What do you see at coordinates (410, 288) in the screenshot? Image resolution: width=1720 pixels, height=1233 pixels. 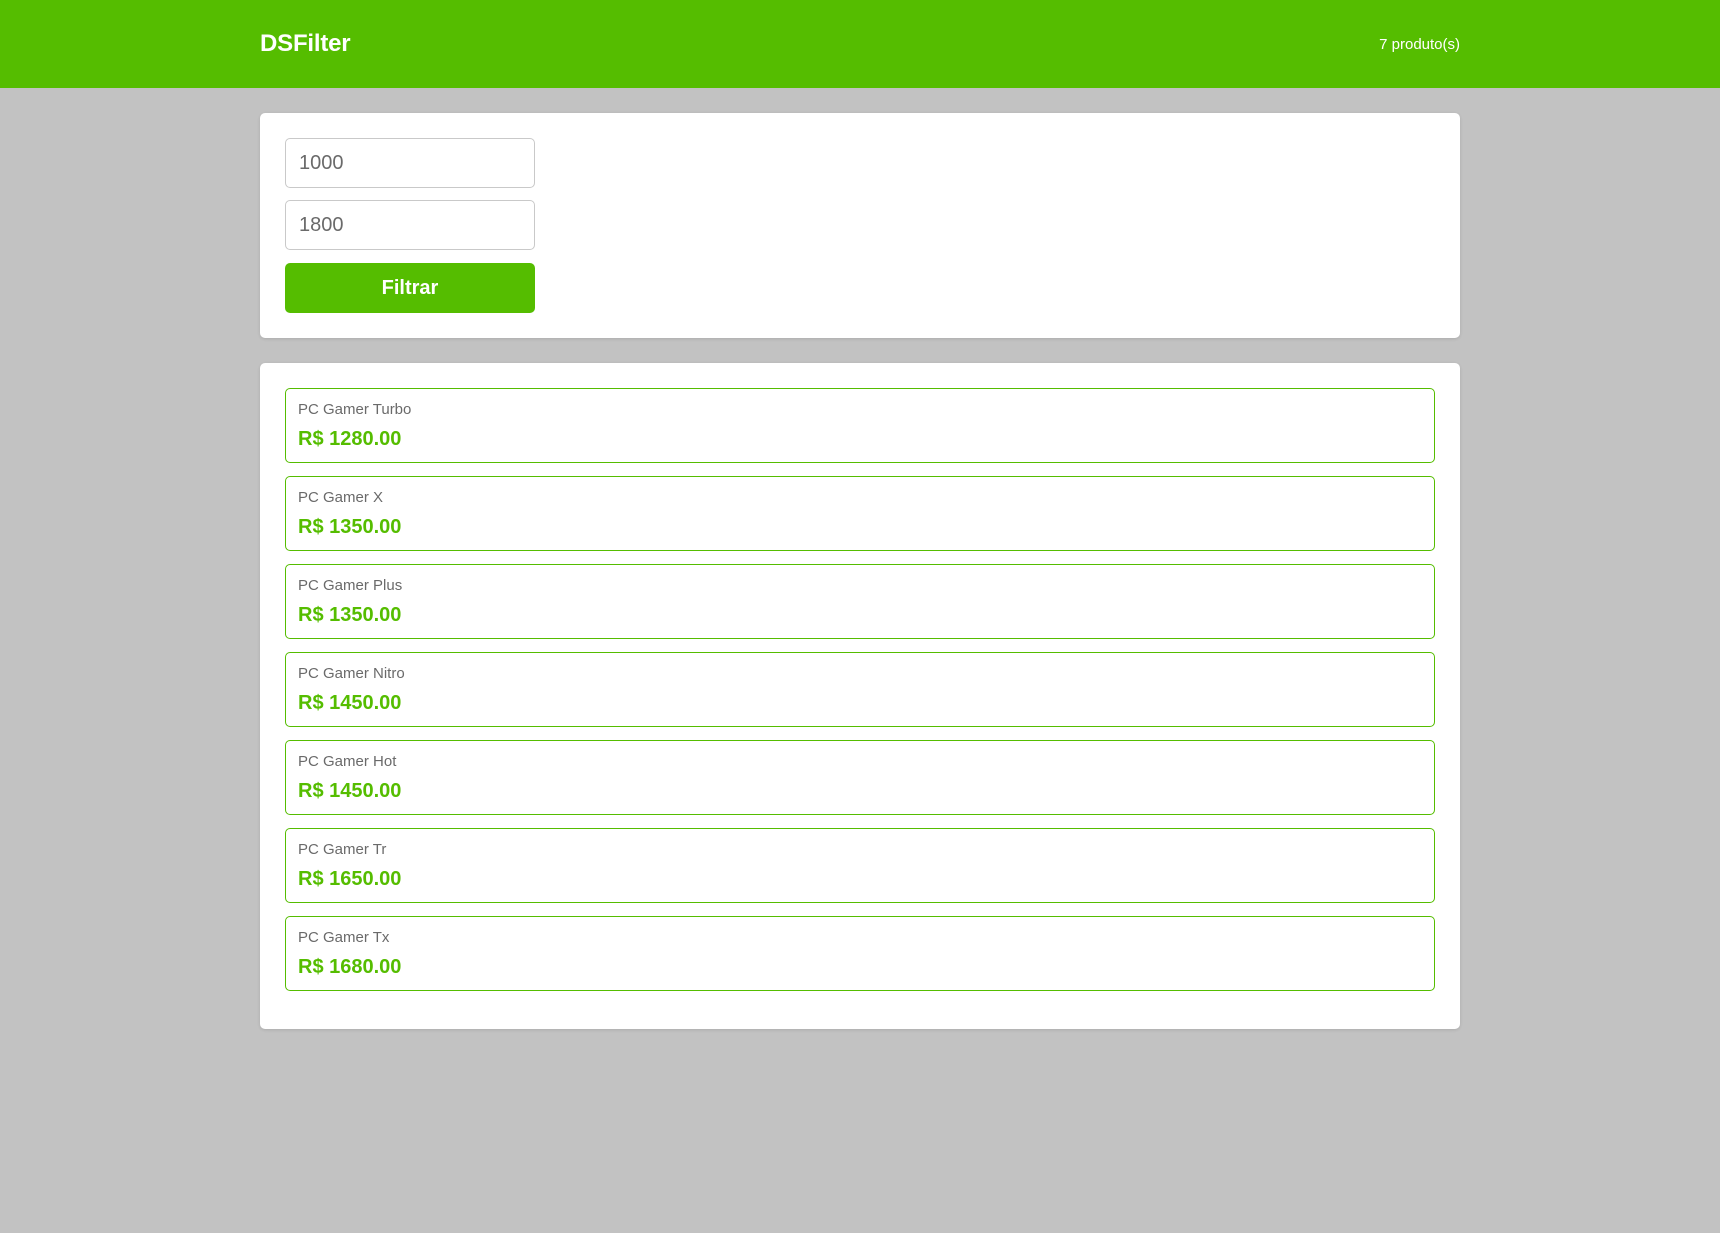 I see `filter-button: Filtrar` at bounding box center [410, 288].